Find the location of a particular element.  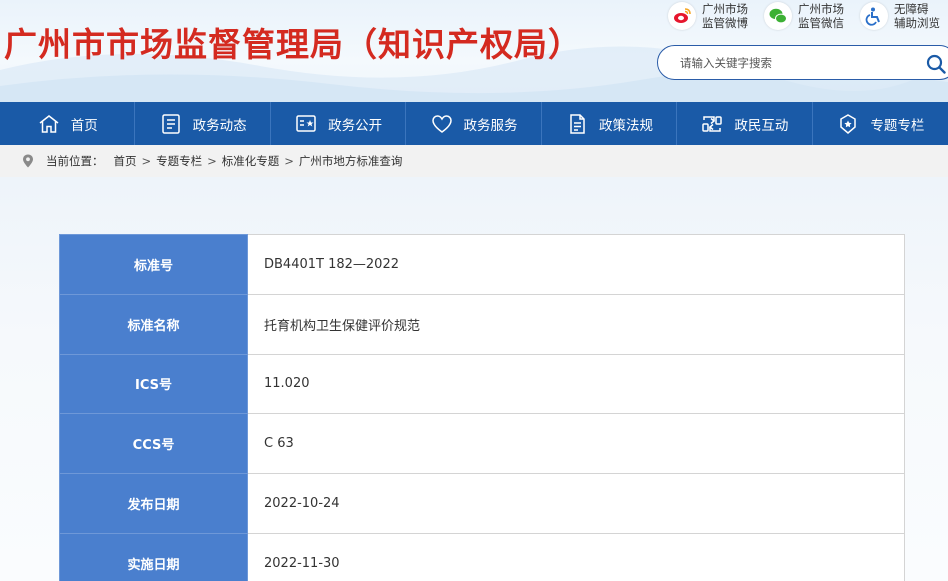

table-row: 发布日期 2022-10-24 is located at coordinates (482, 503).